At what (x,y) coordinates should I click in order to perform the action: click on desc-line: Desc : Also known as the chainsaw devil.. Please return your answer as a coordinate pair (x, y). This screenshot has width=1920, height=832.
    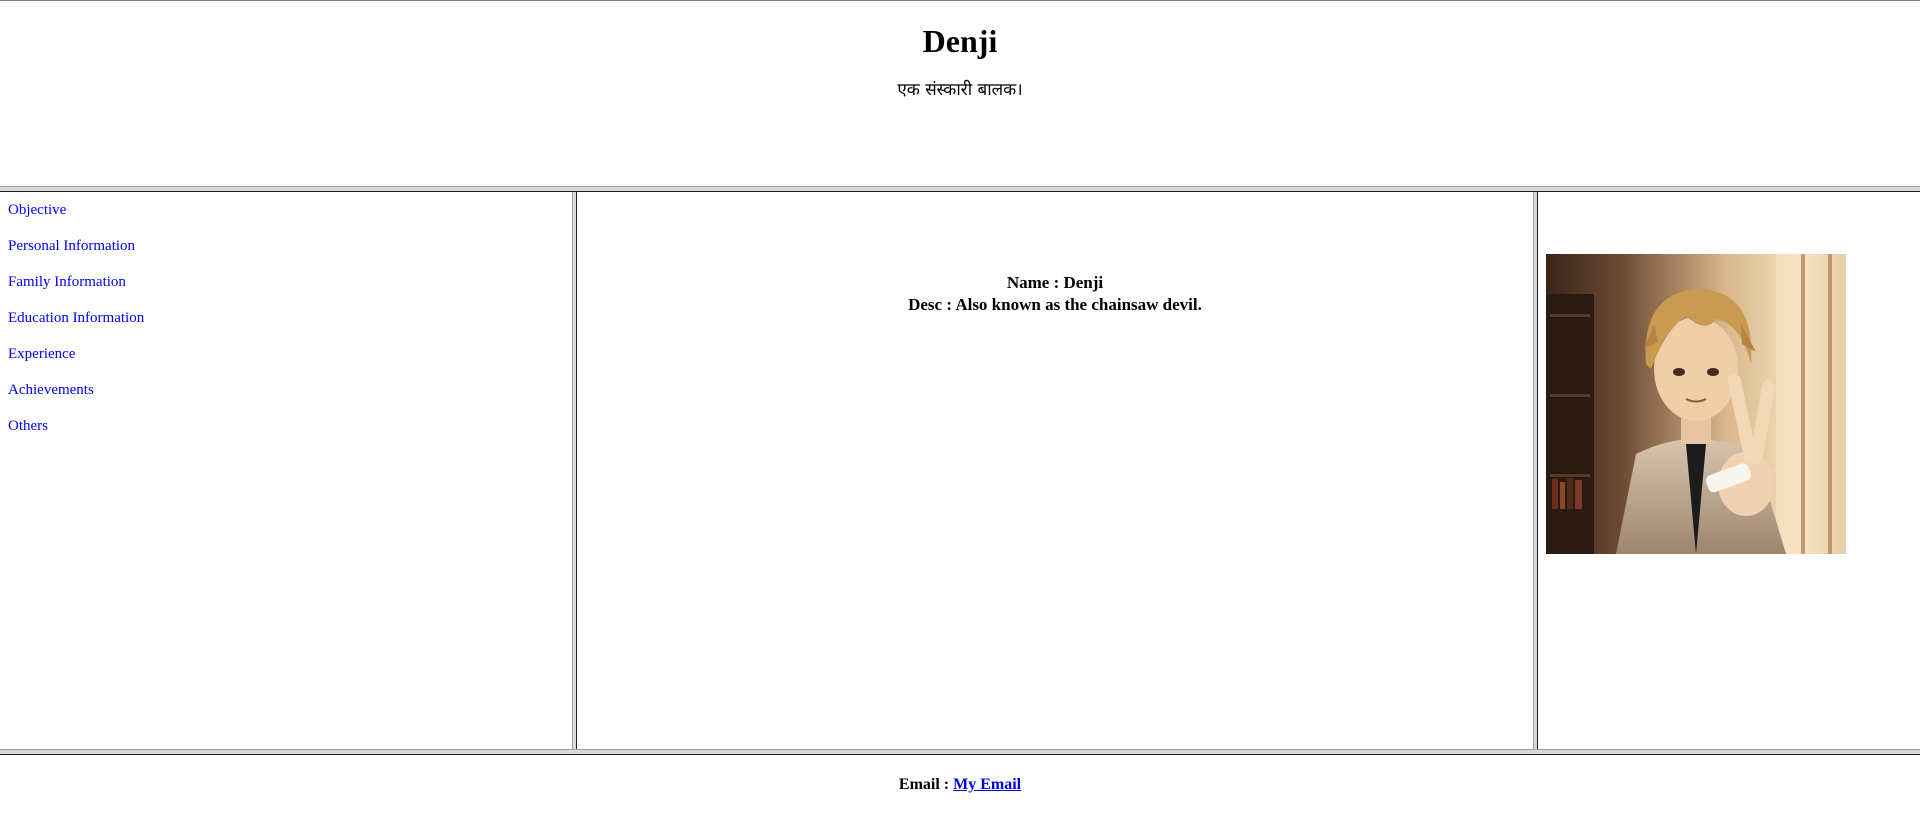
    Looking at the image, I should click on (1055, 304).